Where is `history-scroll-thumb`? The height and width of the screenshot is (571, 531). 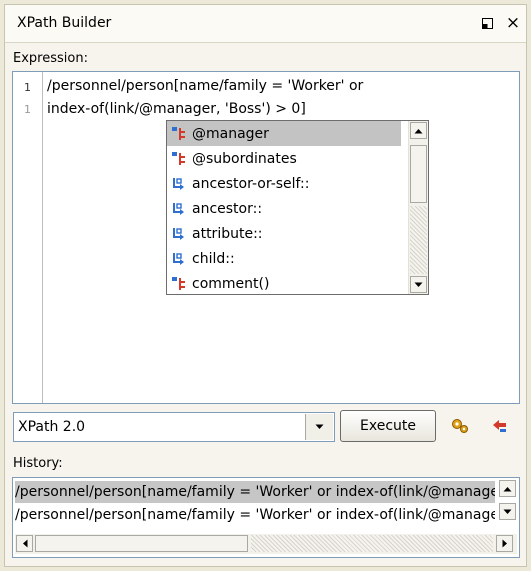 history-scroll-thumb is located at coordinates (141, 543).